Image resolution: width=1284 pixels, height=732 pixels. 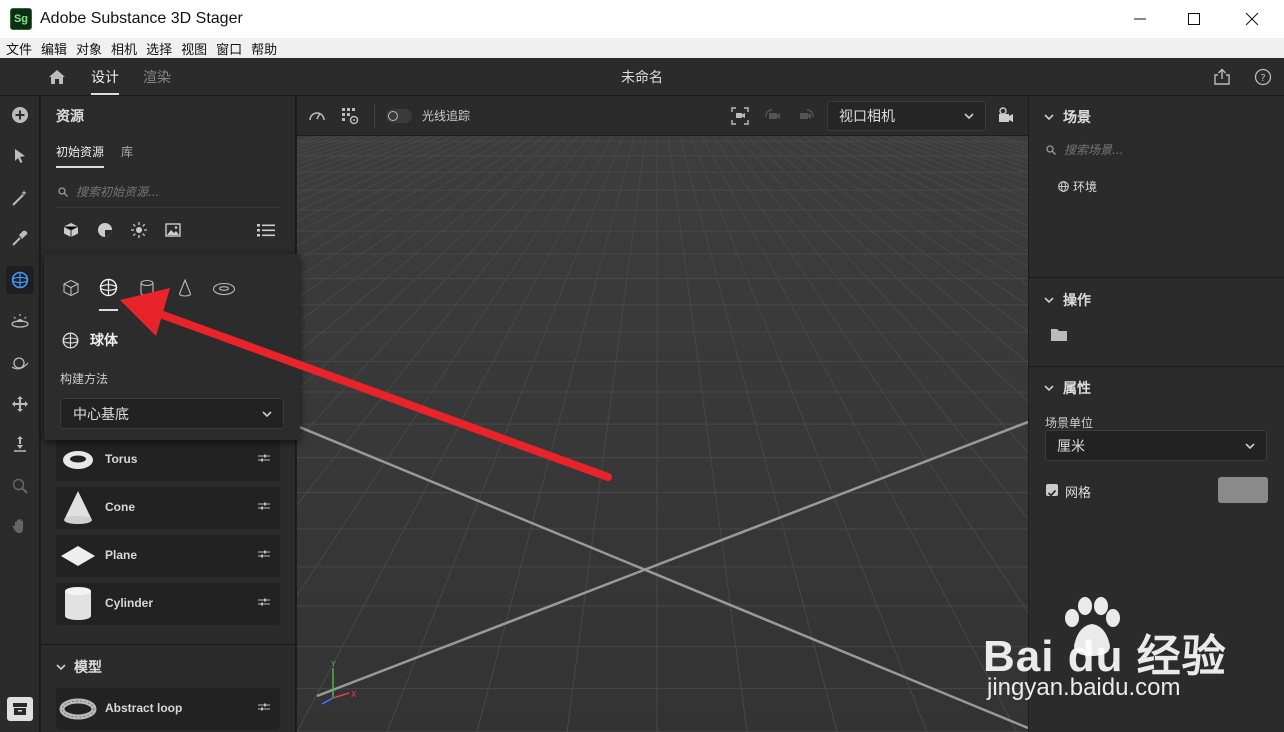 What do you see at coordinates (20, 404) in the screenshot?
I see `move-tool` at bounding box center [20, 404].